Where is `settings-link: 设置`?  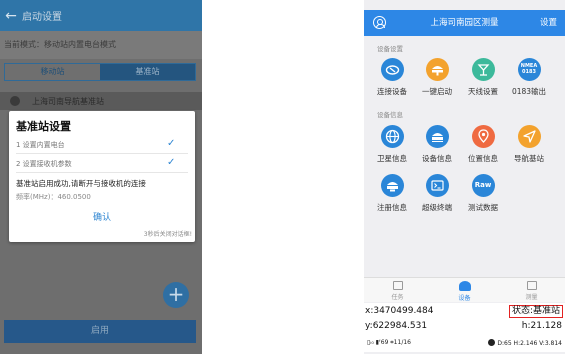 settings-link: 设置 is located at coordinates (548, 23).